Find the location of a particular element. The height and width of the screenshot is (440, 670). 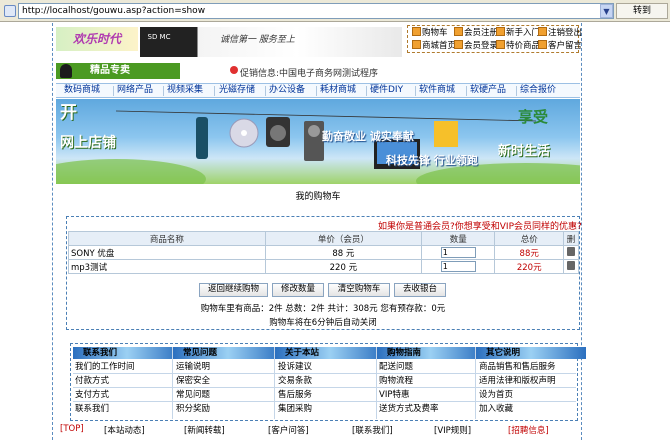

table-header-row: 商品名称 单价（会员） 数量 总价 删 is located at coordinates (323, 238).